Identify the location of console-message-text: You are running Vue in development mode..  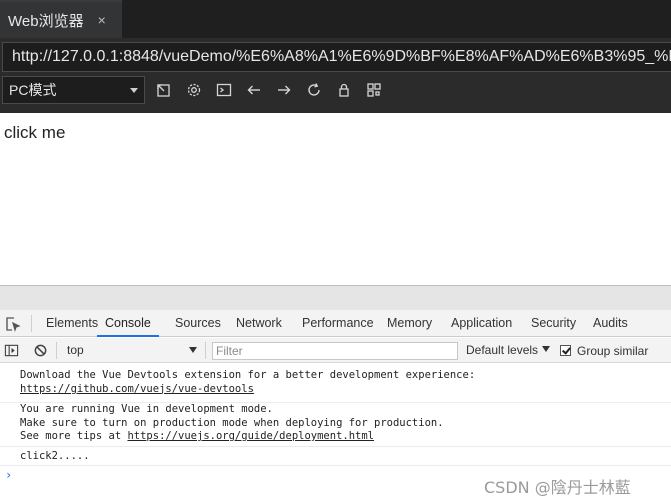
(146, 409).